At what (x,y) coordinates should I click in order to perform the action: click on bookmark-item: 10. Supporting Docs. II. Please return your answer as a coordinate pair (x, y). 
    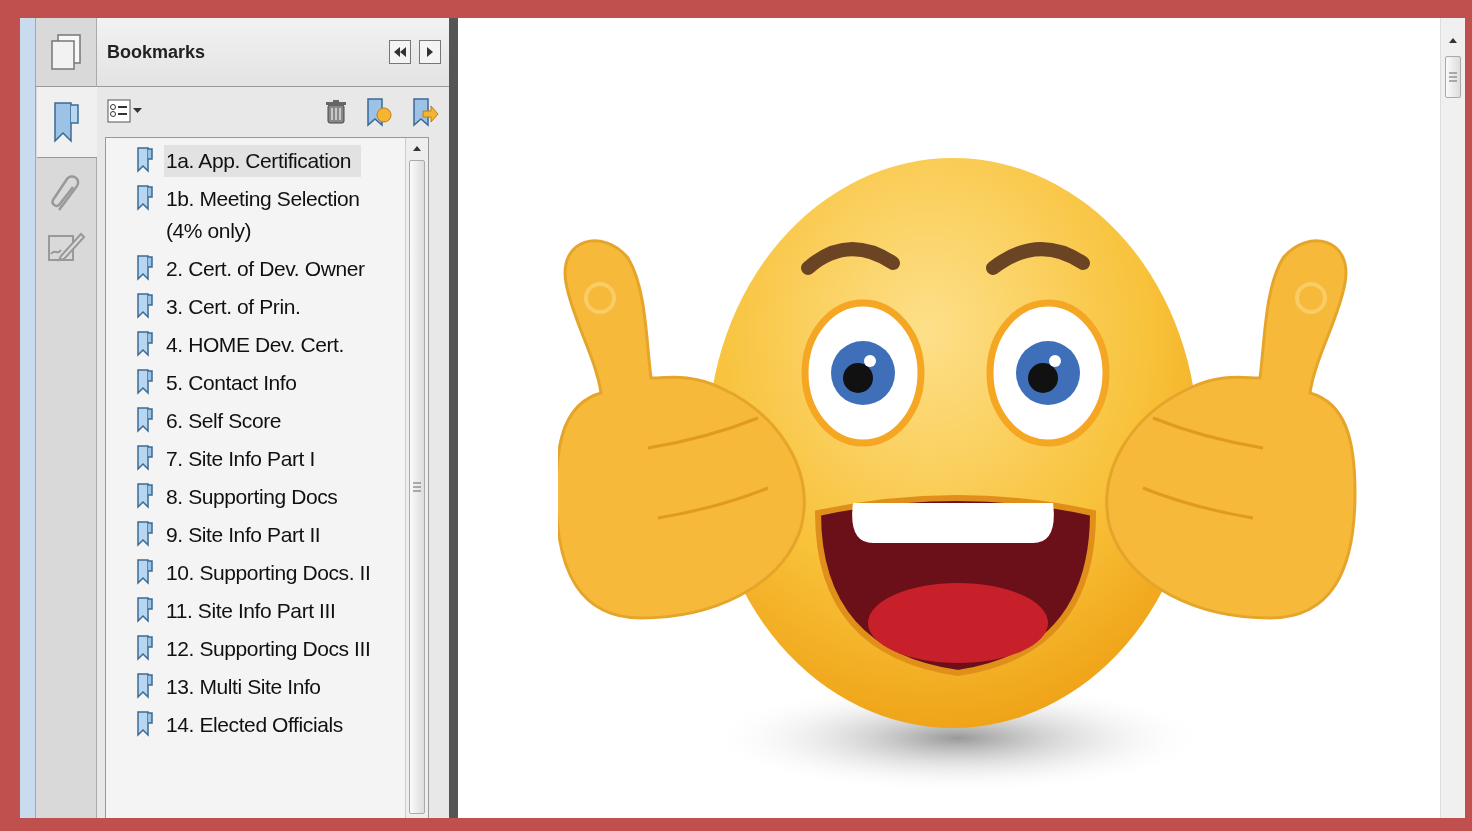
    Looking at the image, I should click on (272, 573).